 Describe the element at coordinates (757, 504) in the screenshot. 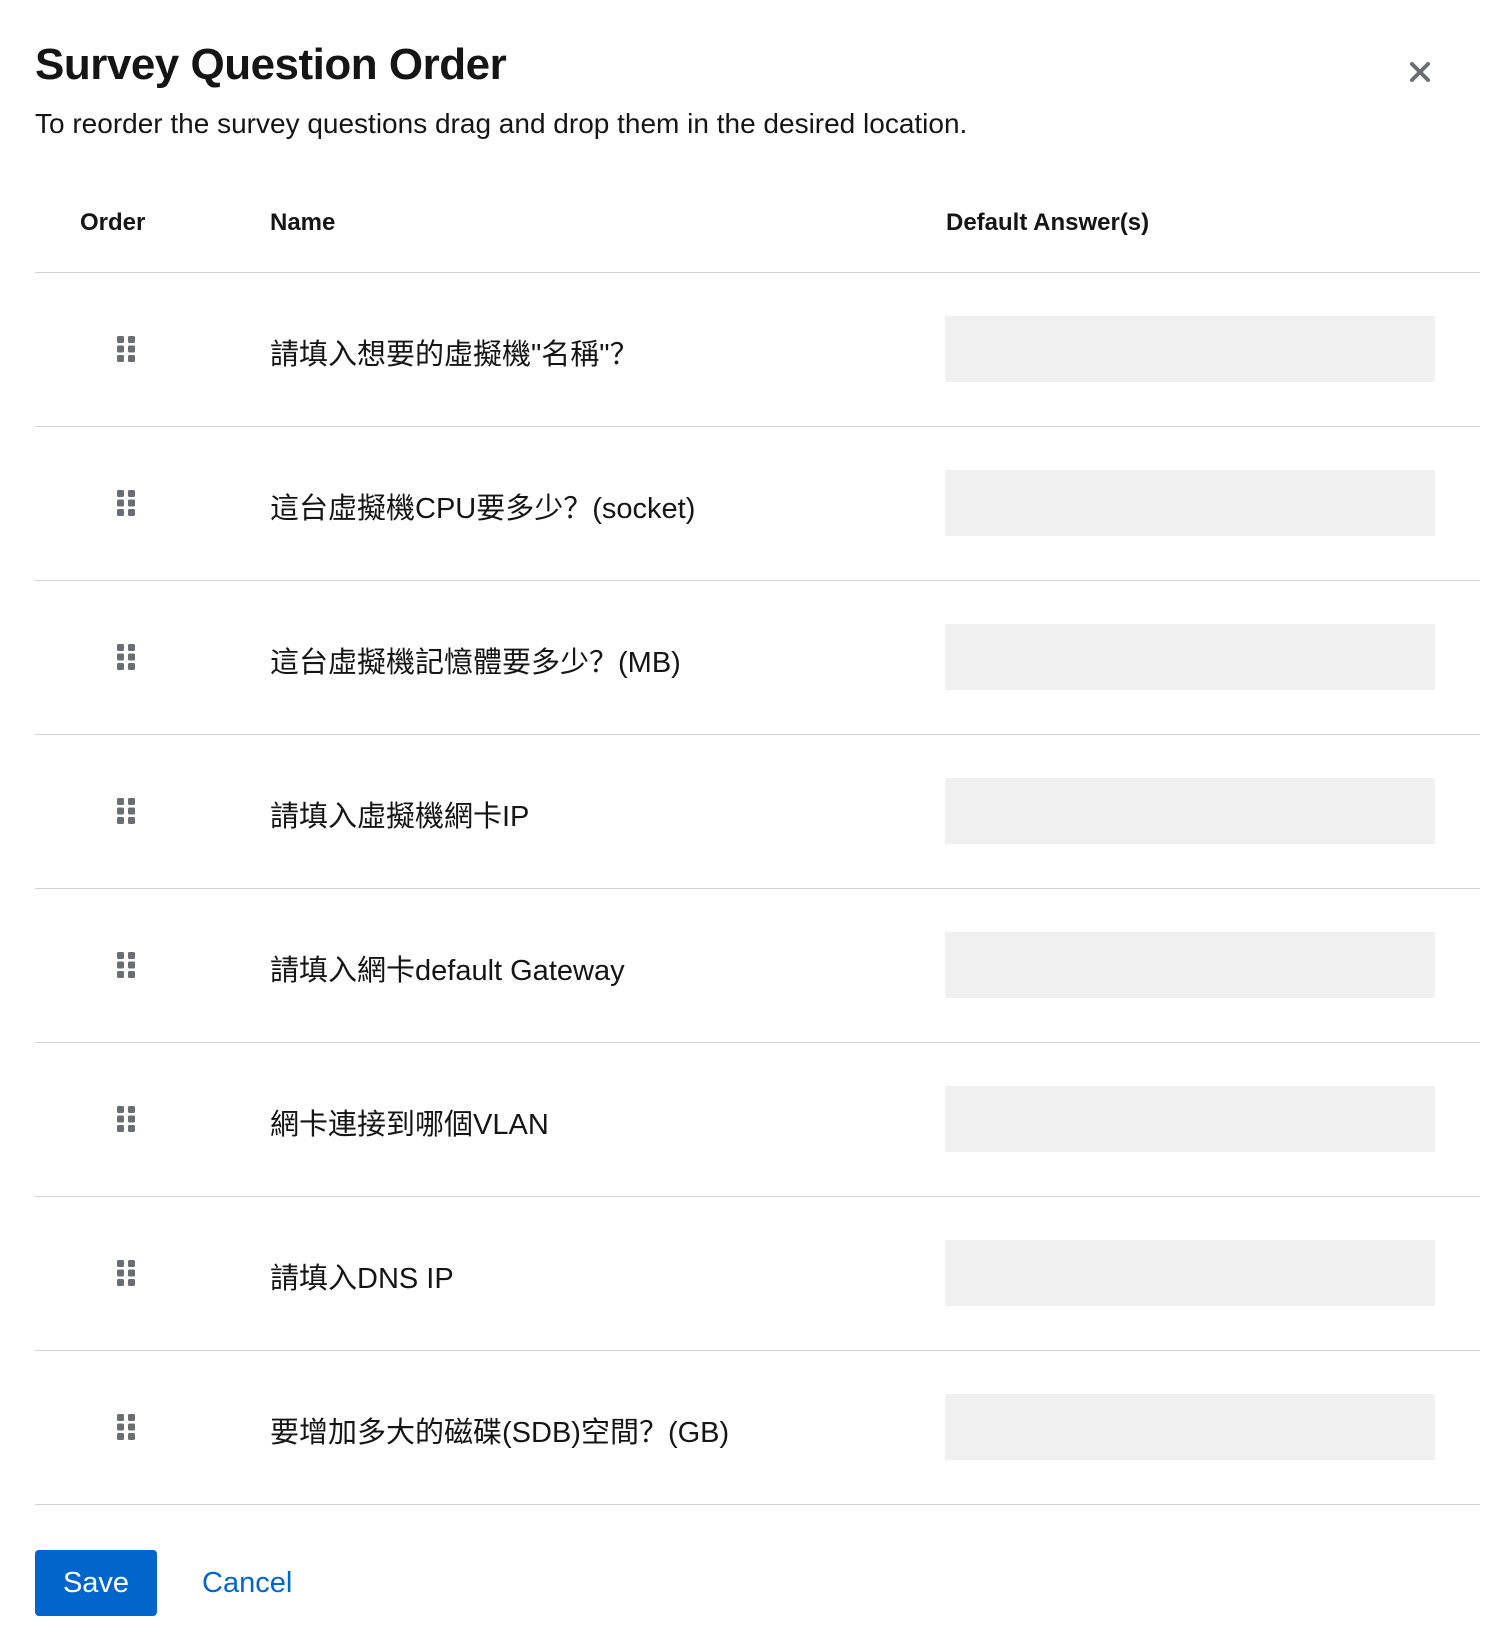

I see `table-row: 這台虛擬機CPU要多少？(socket)` at that location.